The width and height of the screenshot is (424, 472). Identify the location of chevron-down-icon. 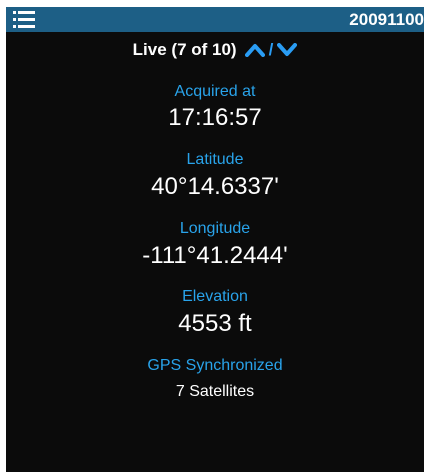
(287, 50).